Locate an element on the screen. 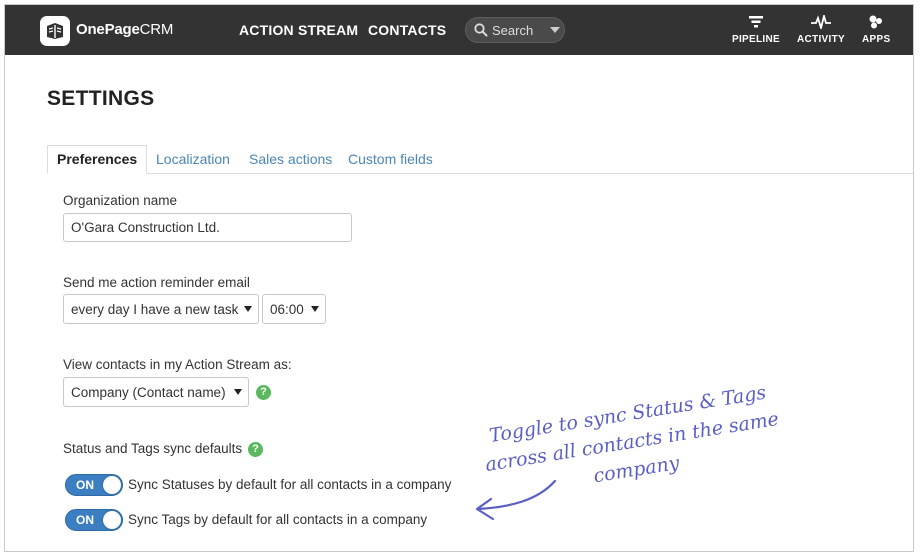 The height and width of the screenshot is (555, 920). tab-custom-fields: Custom fields is located at coordinates (390, 159).